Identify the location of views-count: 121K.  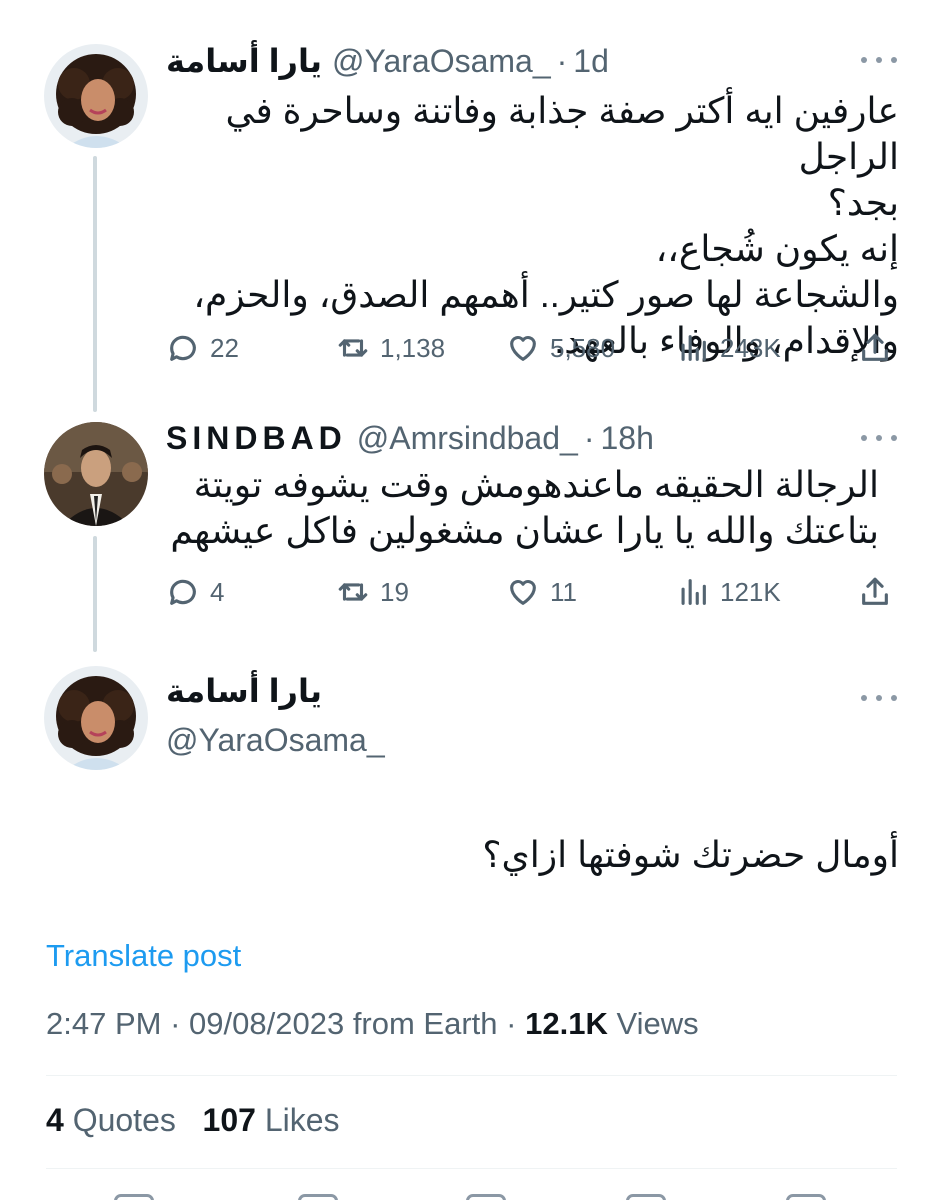
(750, 591).